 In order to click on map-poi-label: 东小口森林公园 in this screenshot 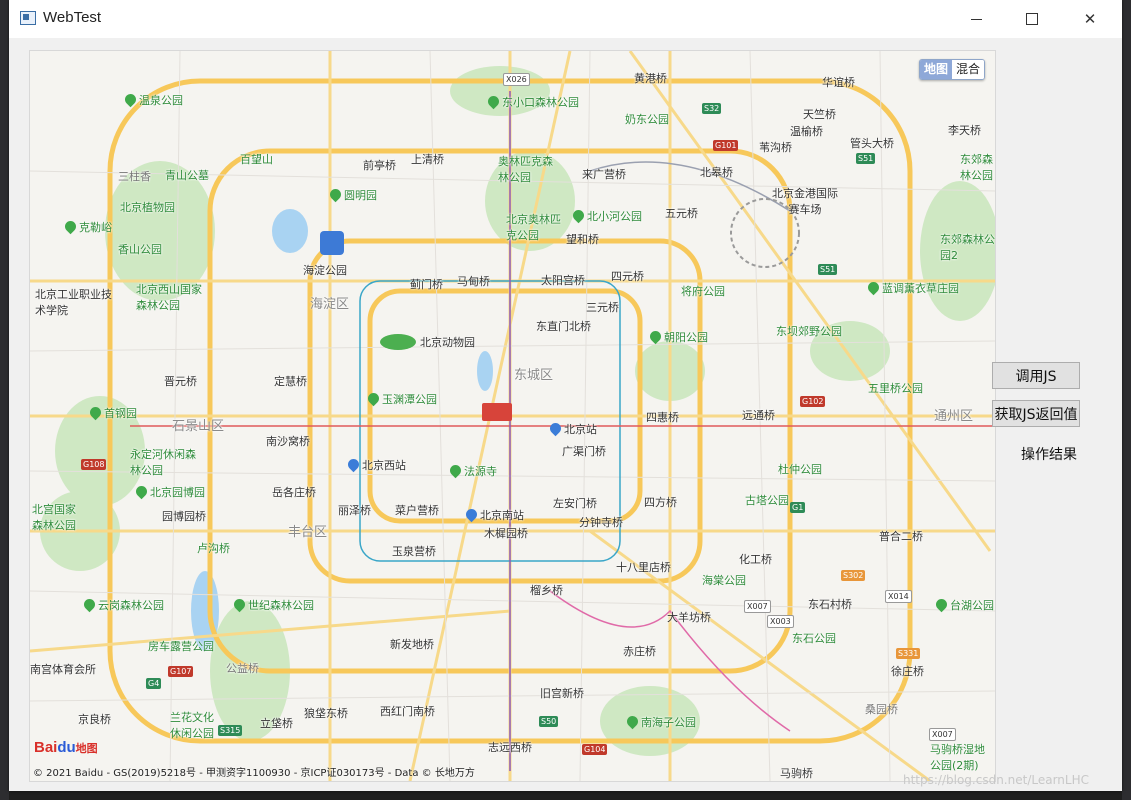, I will do `click(532, 101)`.